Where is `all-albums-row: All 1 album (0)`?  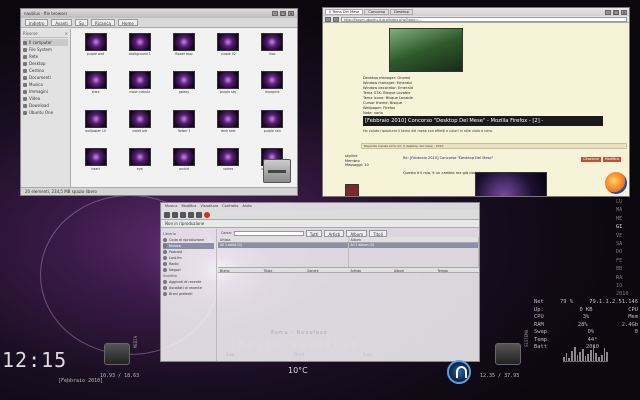
all-albums-row: All 1 album (0) is located at coordinates (413, 245).